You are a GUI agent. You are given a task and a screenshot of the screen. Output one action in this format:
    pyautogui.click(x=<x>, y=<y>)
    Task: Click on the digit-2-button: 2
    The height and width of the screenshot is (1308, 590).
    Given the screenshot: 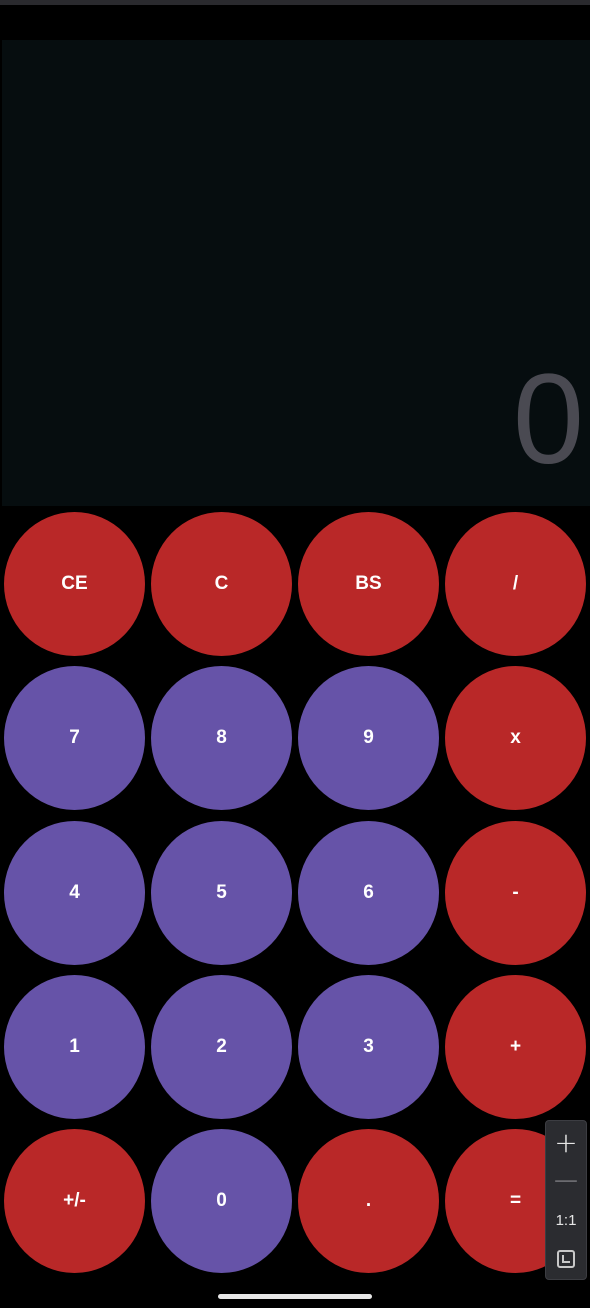 What is the action you would take?
    pyautogui.click(x=221, y=1047)
    